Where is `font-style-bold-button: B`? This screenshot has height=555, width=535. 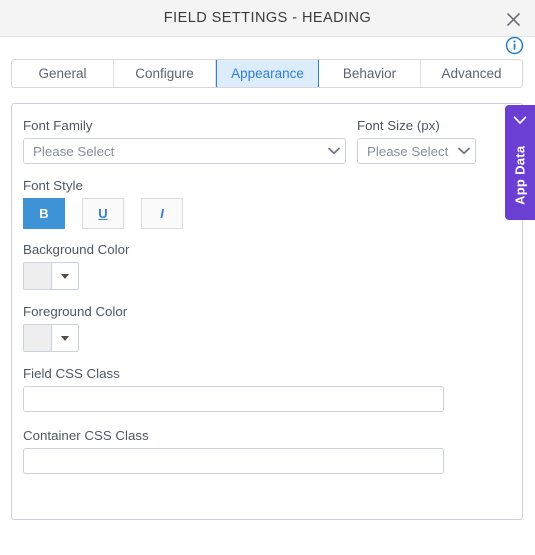
font-style-bold-button: B is located at coordinates (44, 213).